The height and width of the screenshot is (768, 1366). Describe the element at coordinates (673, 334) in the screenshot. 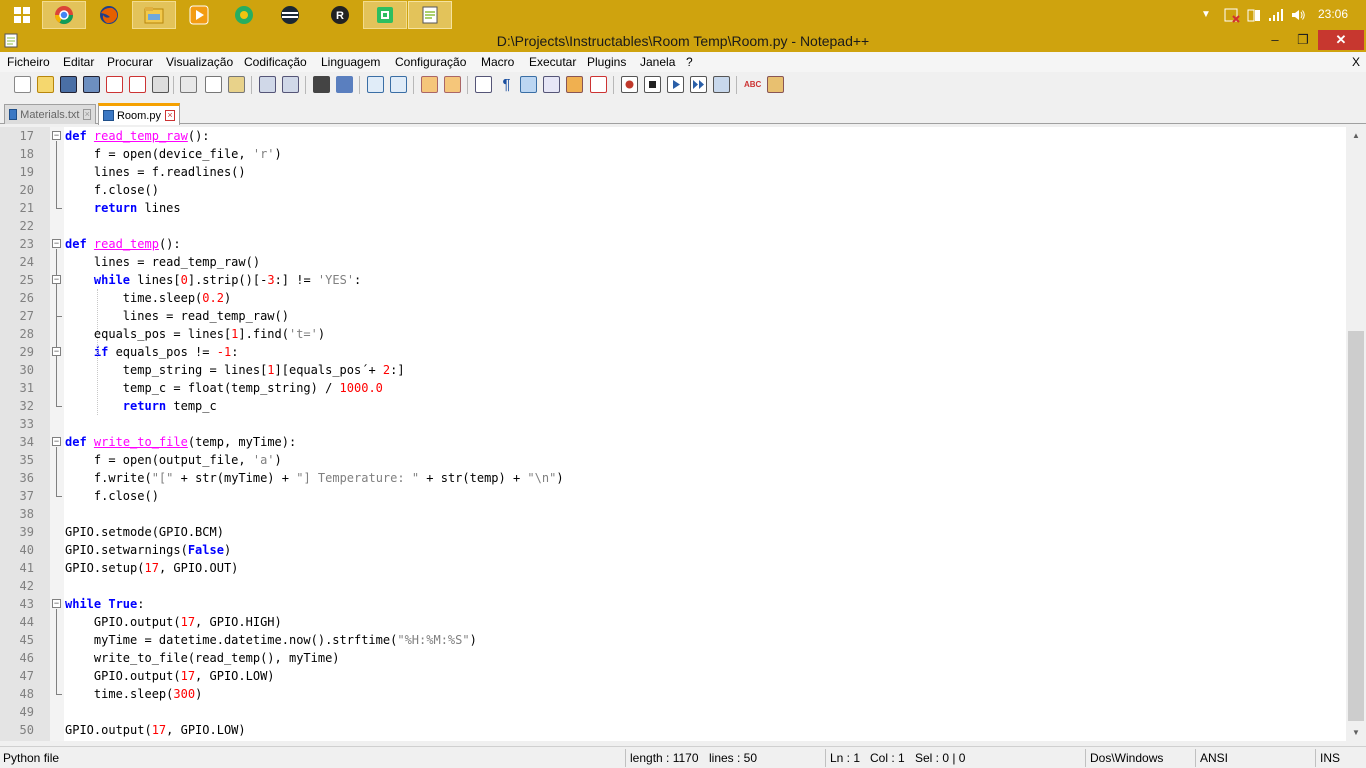

I see `code-line: 28 equals_pos = lines[1].find('t=')` at that location.